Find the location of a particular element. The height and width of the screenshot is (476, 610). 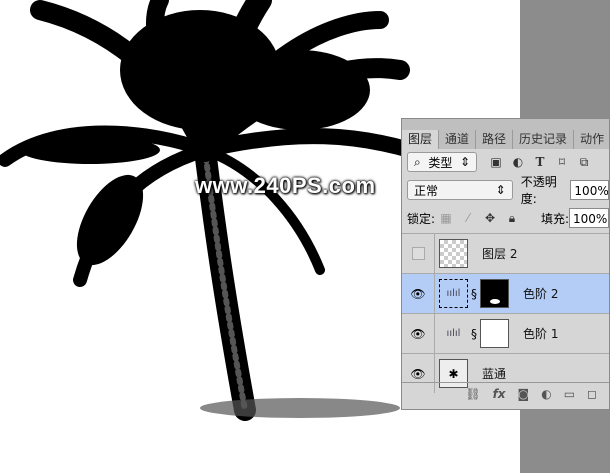

add-mask-icon: ◙ is located at coordinates (524, 394).